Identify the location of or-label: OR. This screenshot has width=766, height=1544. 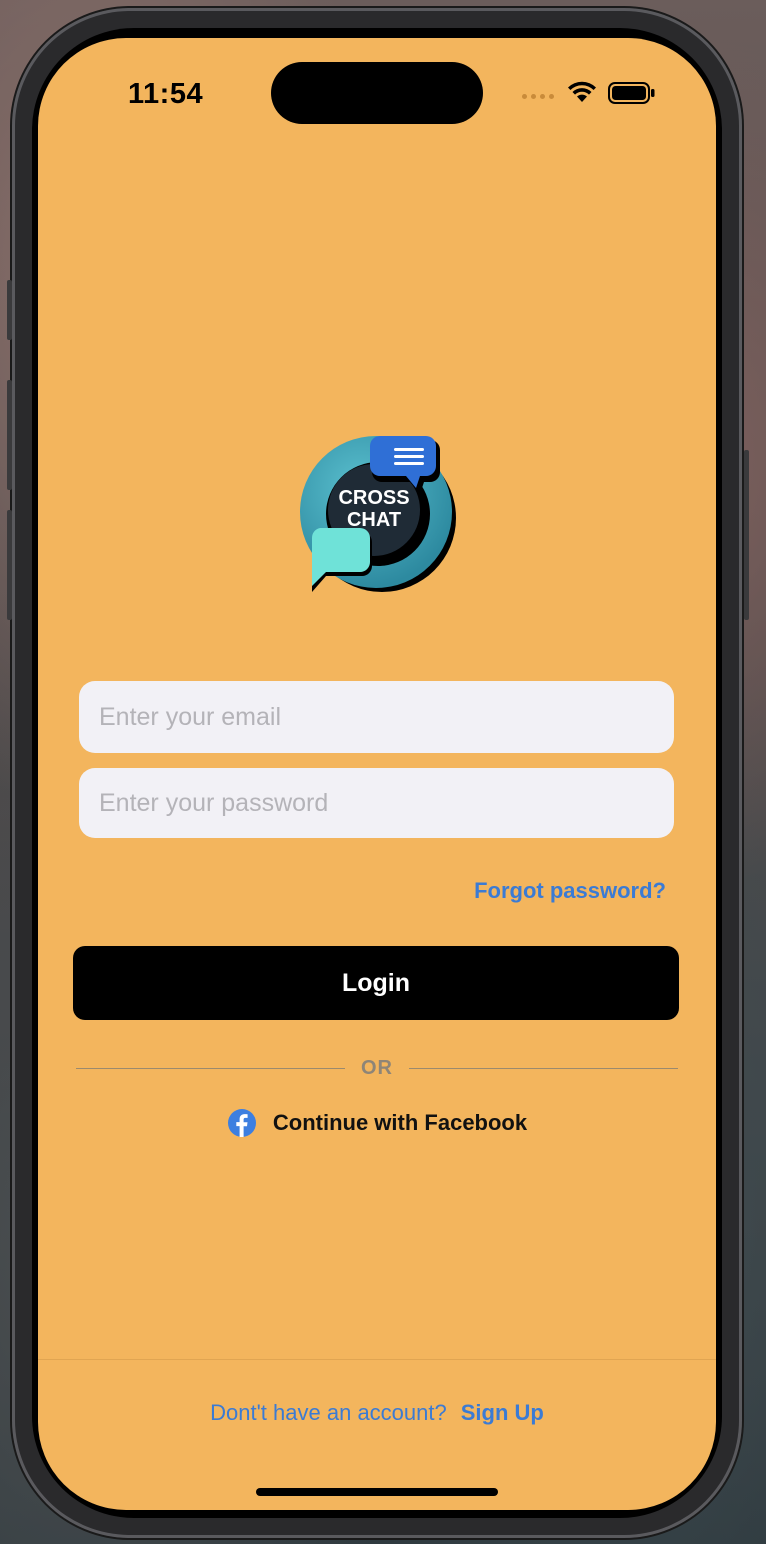
(377, 1067).